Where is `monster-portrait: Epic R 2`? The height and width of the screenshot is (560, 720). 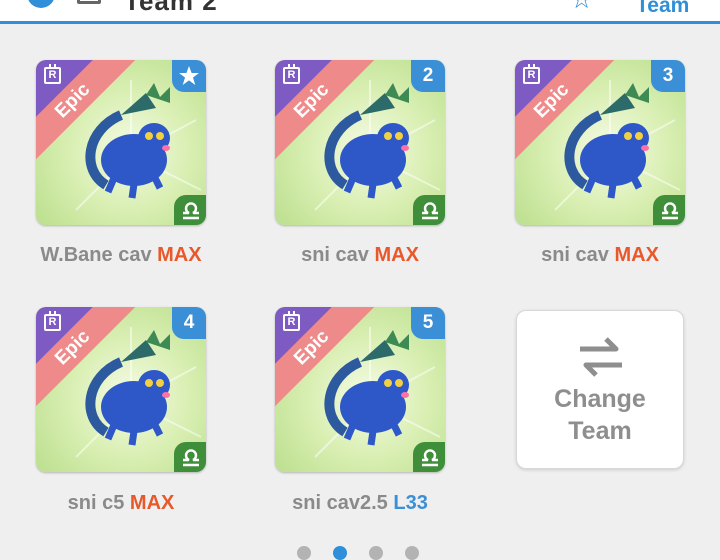 monster-portrait: Epic R 2 is located at coordinates (360, 142).